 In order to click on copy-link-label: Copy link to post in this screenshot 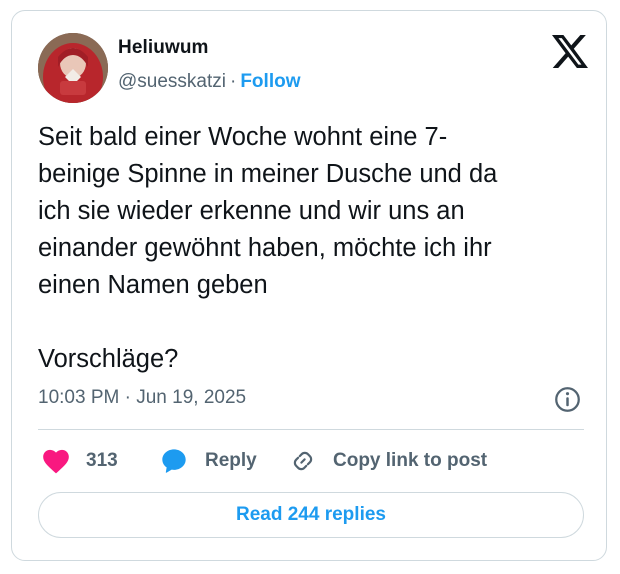, I will do `click(410, 460)`.